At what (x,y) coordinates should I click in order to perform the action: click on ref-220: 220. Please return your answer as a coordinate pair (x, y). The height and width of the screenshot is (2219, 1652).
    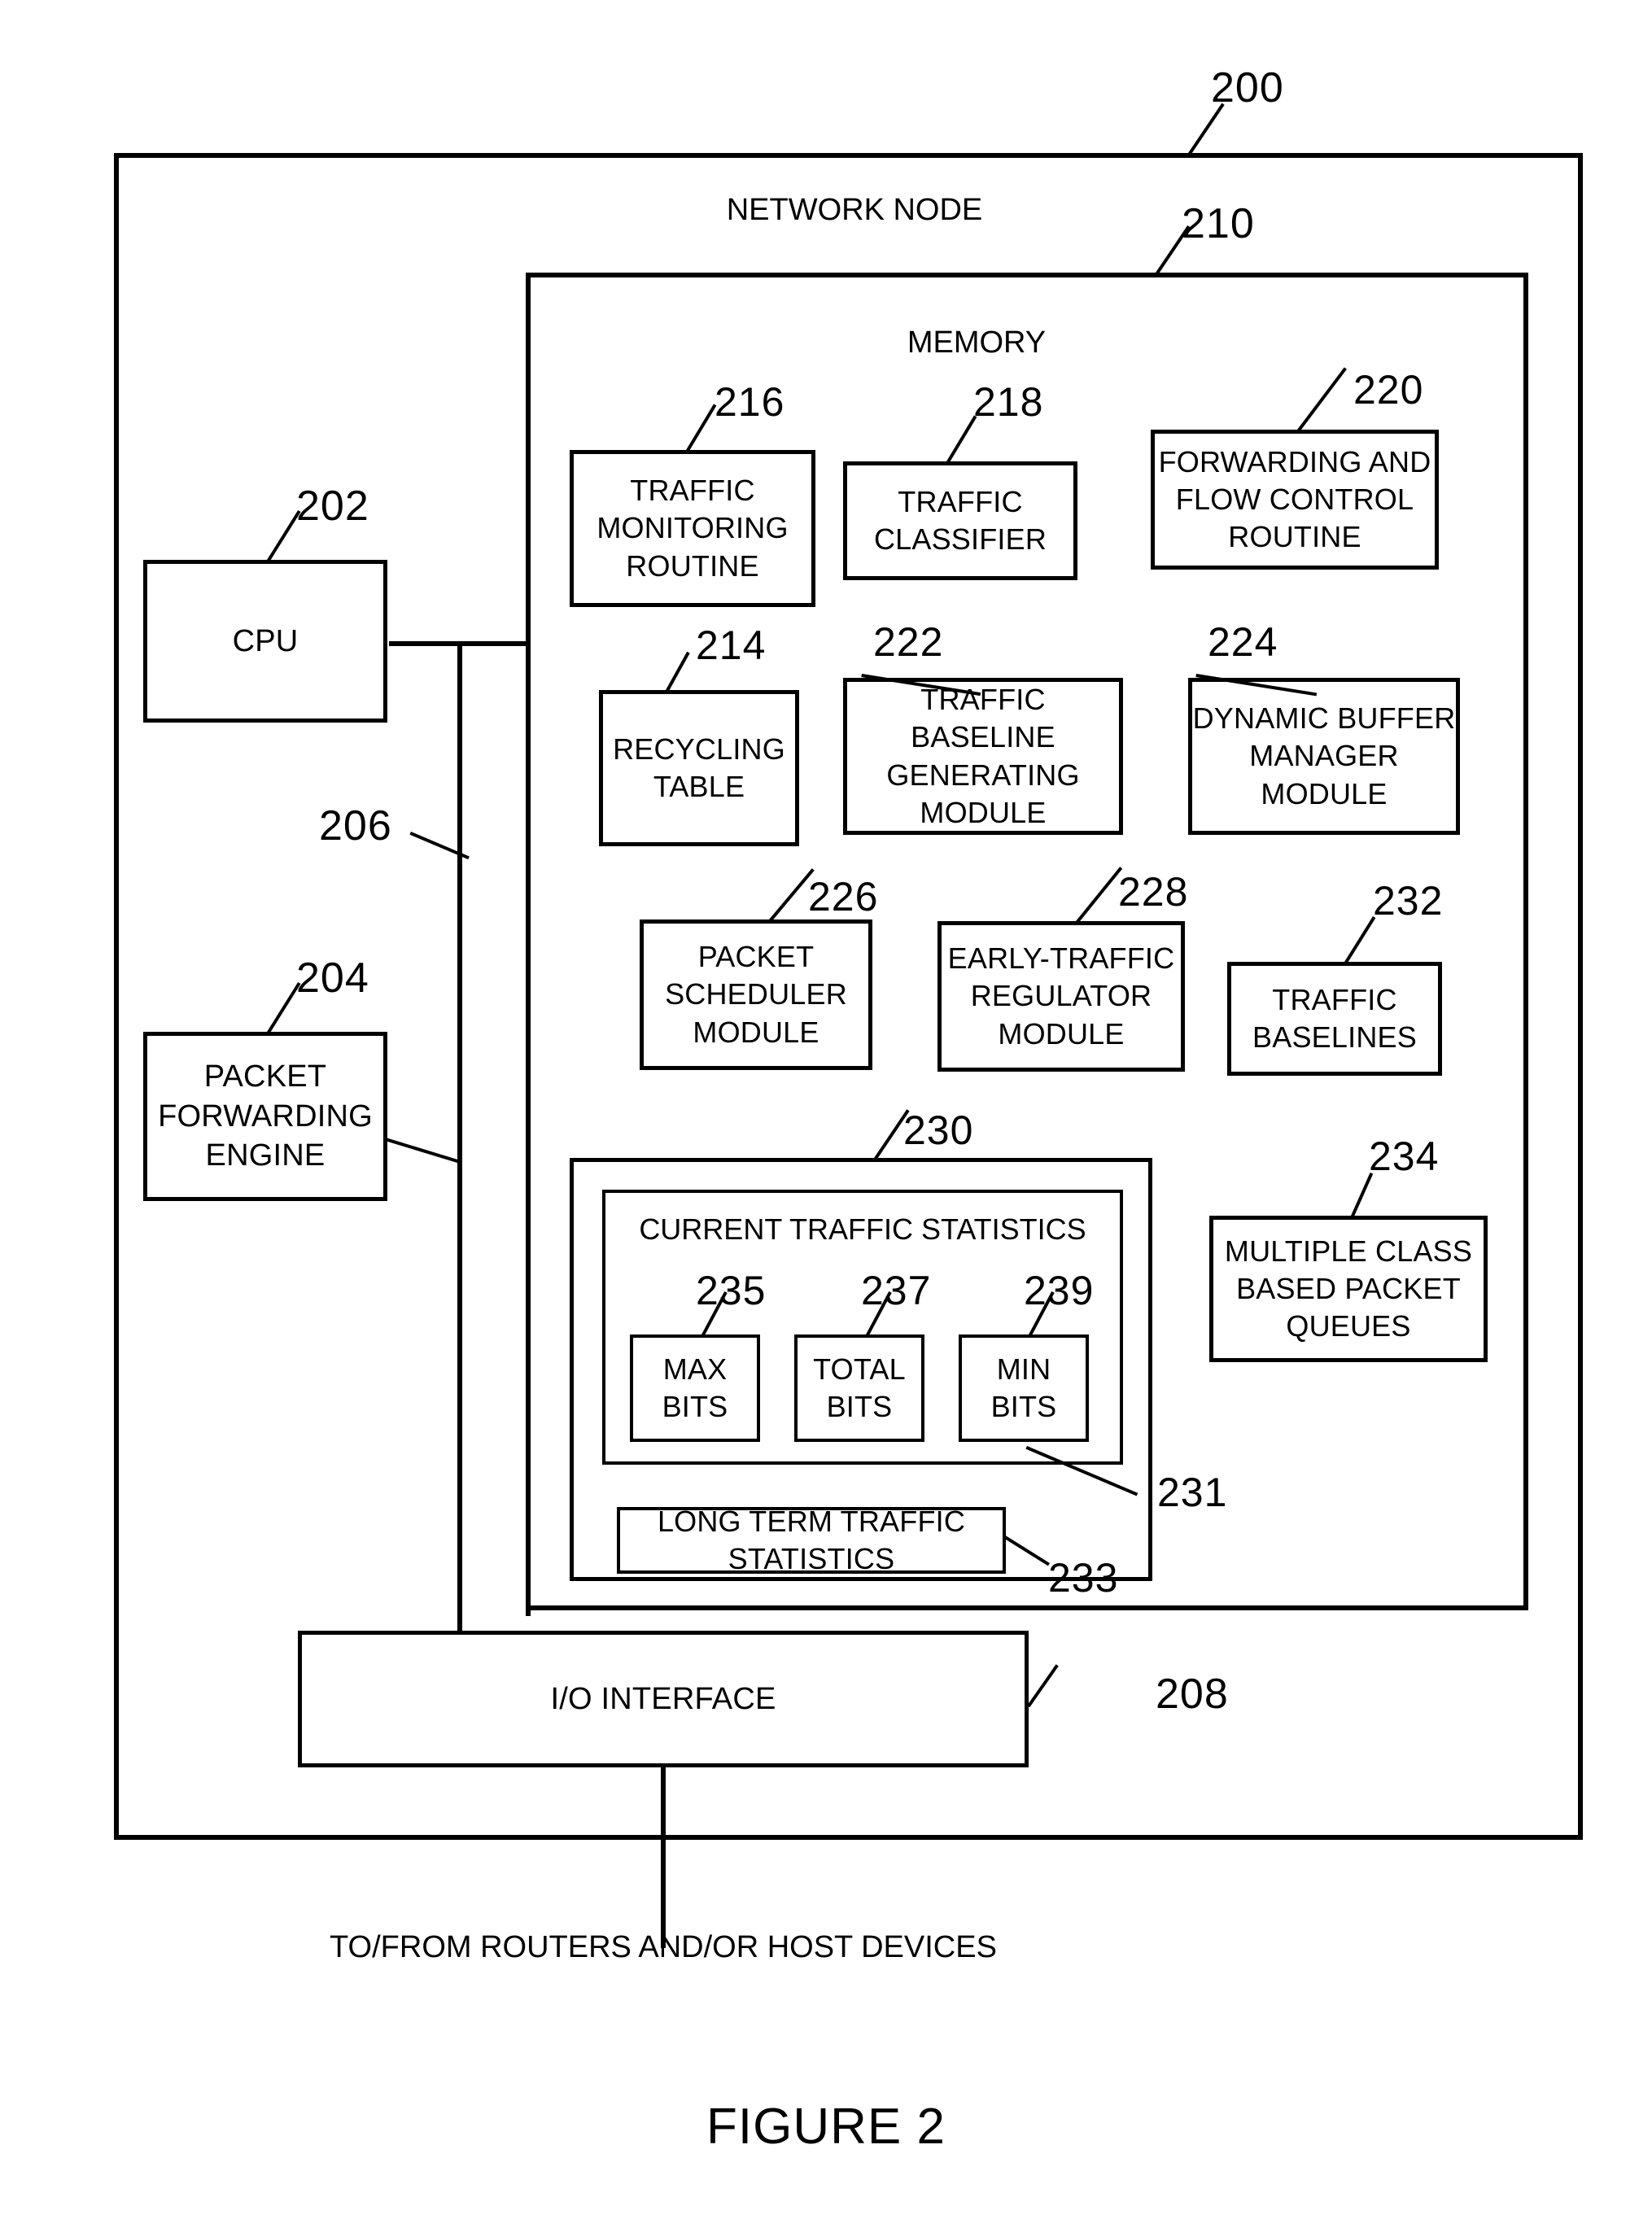
    Looking at the image, I should click on (1388, 390).